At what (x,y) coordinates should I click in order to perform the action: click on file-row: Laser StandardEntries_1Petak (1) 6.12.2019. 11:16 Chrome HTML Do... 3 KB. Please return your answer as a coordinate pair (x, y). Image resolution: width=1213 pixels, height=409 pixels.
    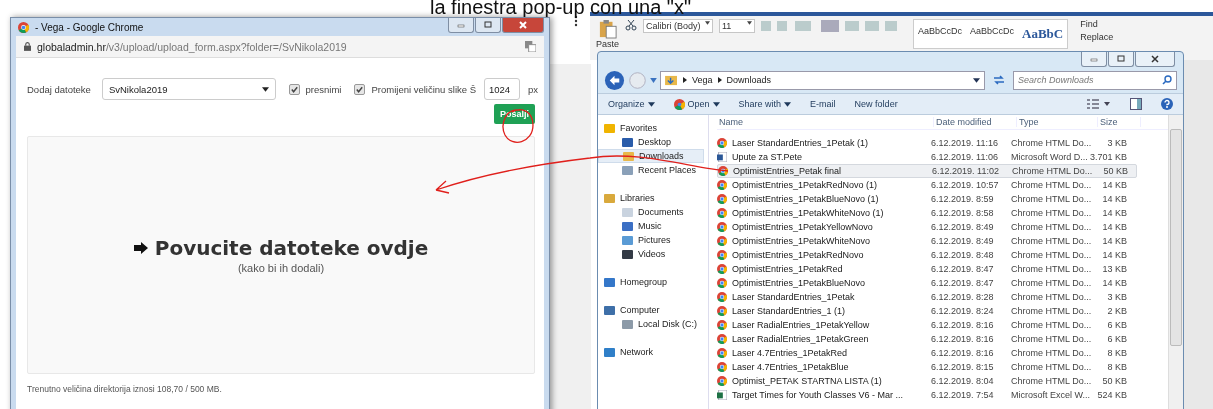
    Looking at the image, I should click on (926, 143).